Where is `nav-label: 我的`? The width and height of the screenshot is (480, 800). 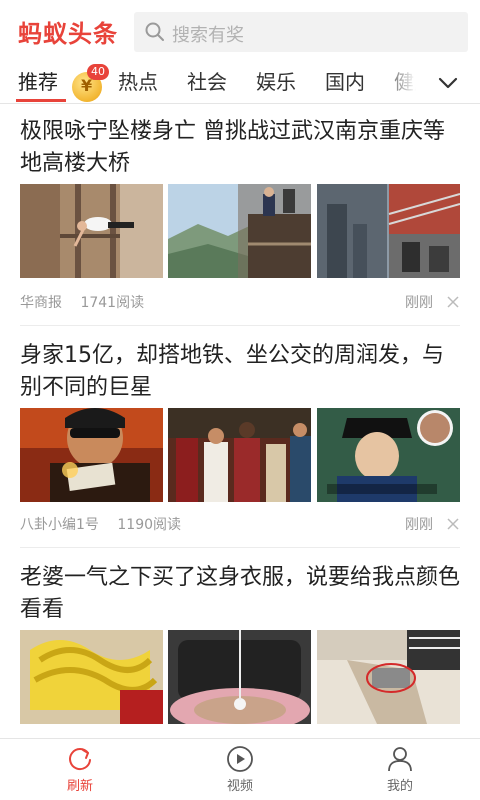
nav-label: 我的 is located at coordinates (399, 786).